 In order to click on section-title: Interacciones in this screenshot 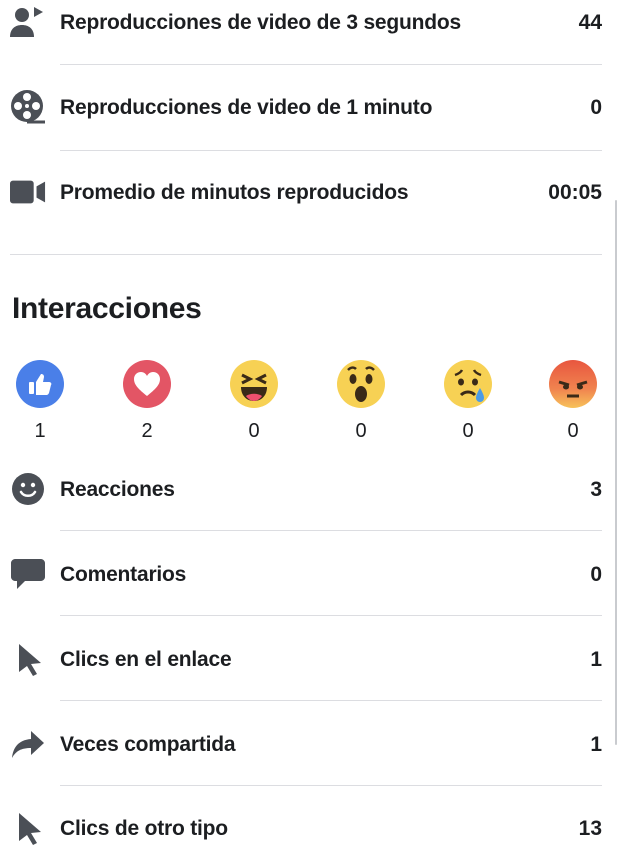, I will do `click(107, 308)`.